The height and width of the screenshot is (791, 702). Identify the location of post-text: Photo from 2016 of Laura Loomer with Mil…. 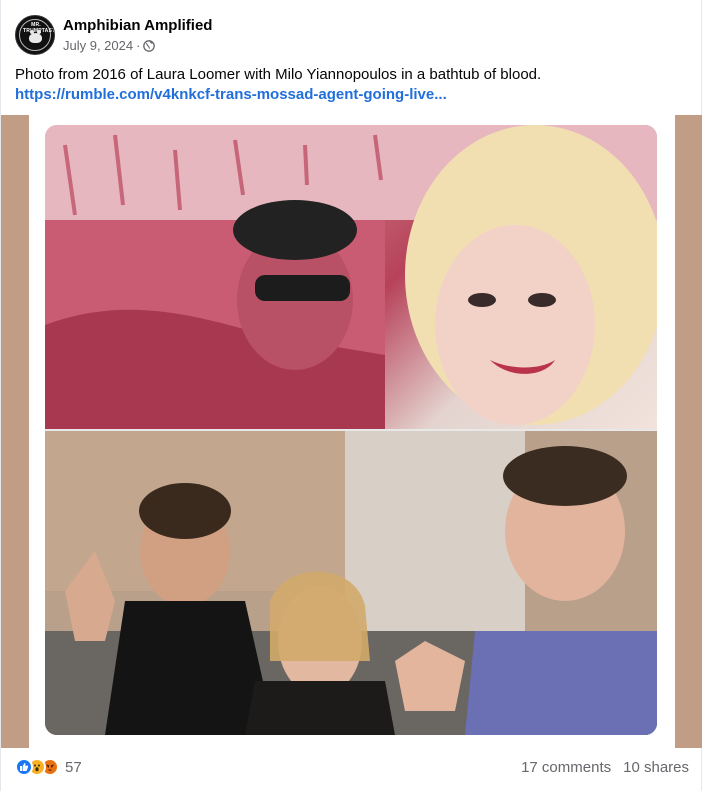
(278, 74).